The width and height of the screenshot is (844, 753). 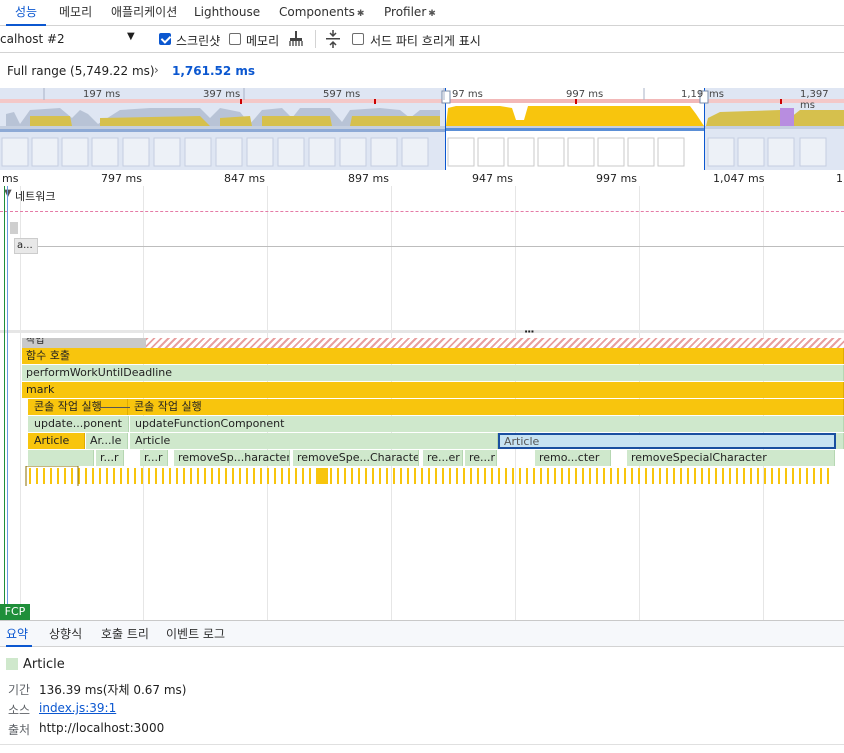 I want to click on breadcrumb: Full range (5,749.22 ms) › 1,761.52 ms, so click(x=422, y=70).